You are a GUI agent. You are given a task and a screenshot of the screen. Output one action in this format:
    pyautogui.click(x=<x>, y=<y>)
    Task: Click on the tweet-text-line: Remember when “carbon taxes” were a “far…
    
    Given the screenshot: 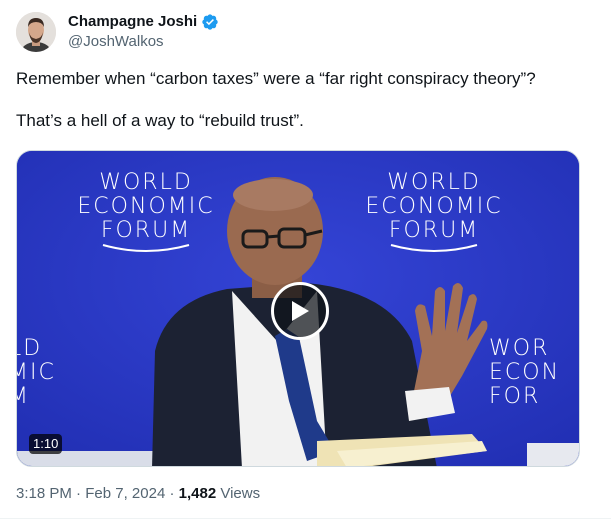 What is the action you would take?
    pyautogui.click(x=276, y=78)
    